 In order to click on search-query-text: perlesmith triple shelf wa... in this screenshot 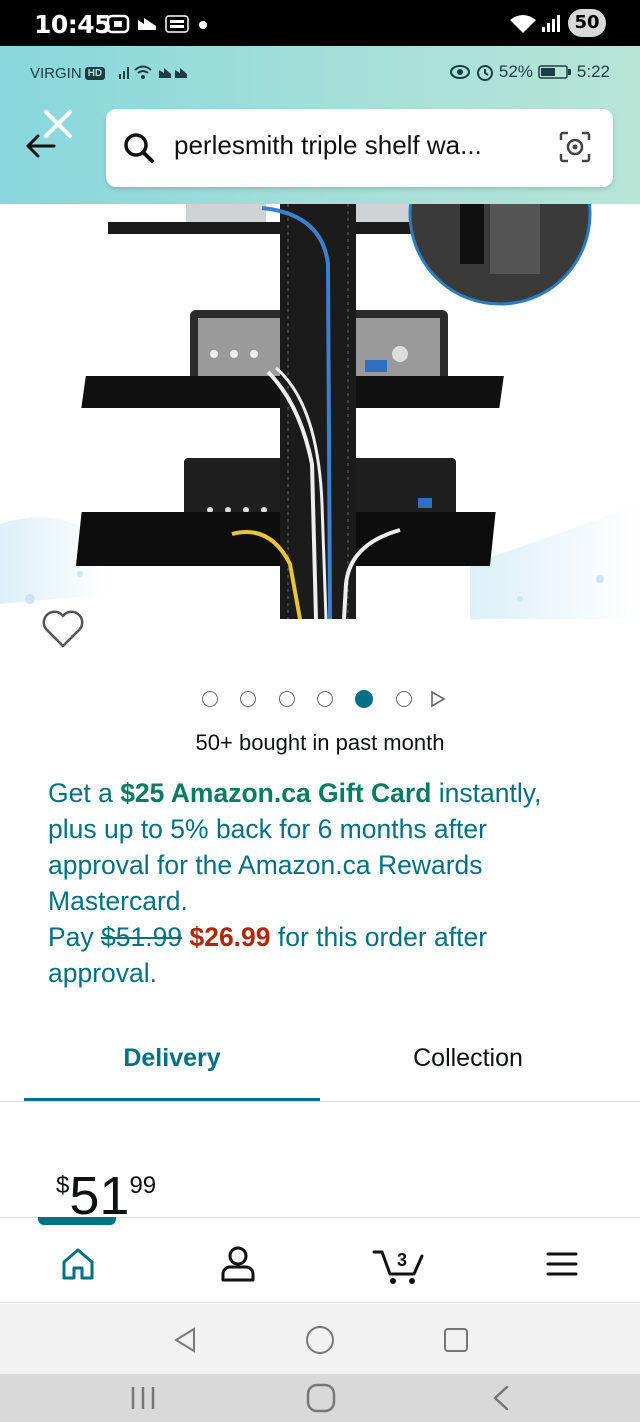, I will do `click(328, 145)`.